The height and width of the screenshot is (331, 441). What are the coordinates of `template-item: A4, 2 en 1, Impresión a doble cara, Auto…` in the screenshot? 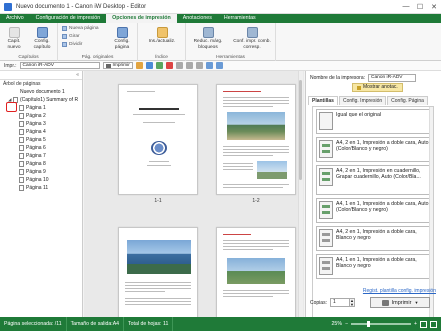 It's located at (374, 149).